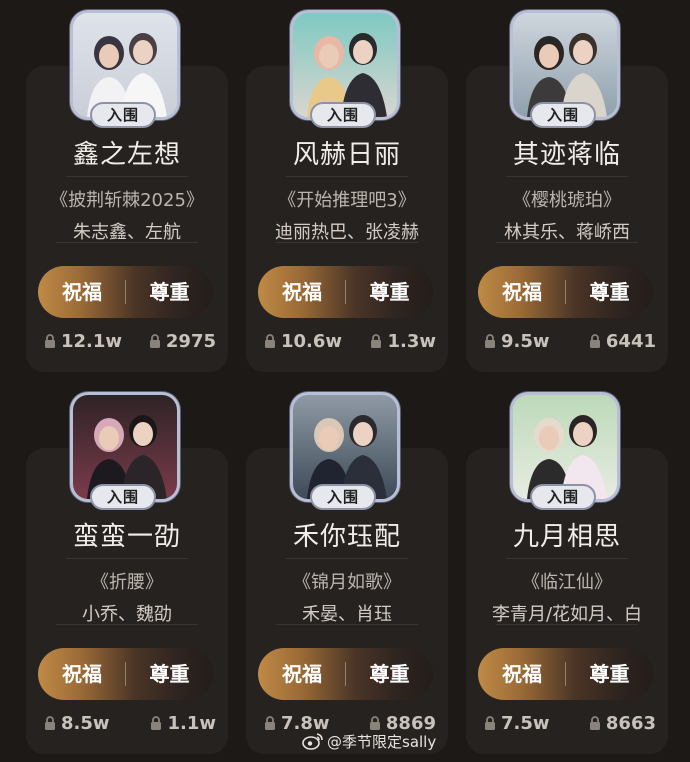 The height and width of the screenshot is (762, 690). What do you see at coordinates (85, 723) in the screenshot?
I see `bless-count-value: 8.5w` at bounding box center [85, 723].